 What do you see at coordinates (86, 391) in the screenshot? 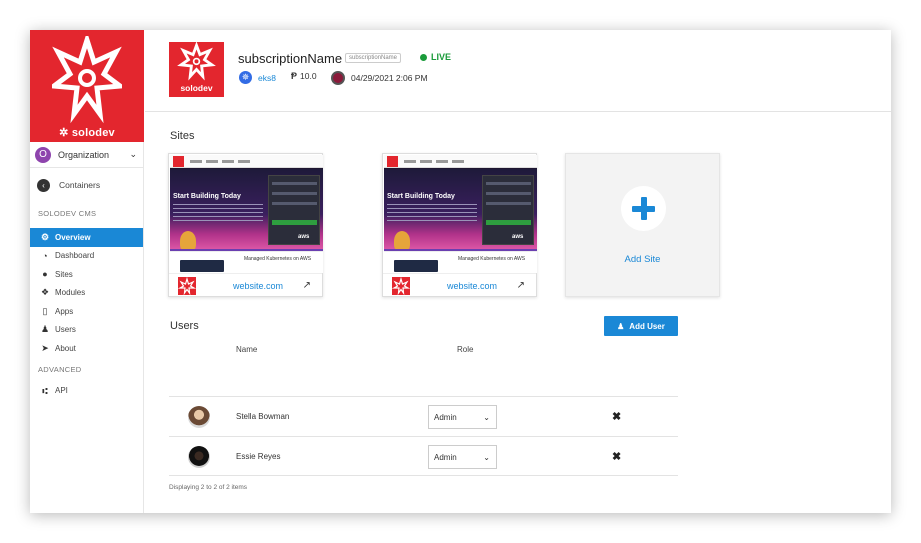
I see `sidebar-item-api: ⑆ API` at bounding box center [86, 391].